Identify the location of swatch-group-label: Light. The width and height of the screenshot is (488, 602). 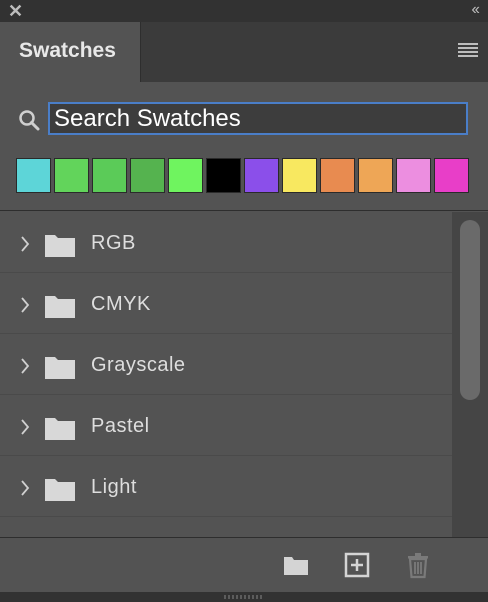
(114, 487).